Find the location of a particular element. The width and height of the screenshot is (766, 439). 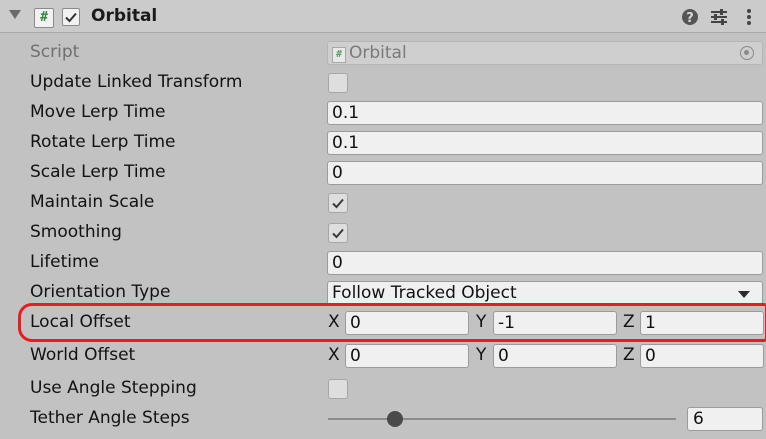

component-header: # Orbital ? is located at coordinates (383, 16).